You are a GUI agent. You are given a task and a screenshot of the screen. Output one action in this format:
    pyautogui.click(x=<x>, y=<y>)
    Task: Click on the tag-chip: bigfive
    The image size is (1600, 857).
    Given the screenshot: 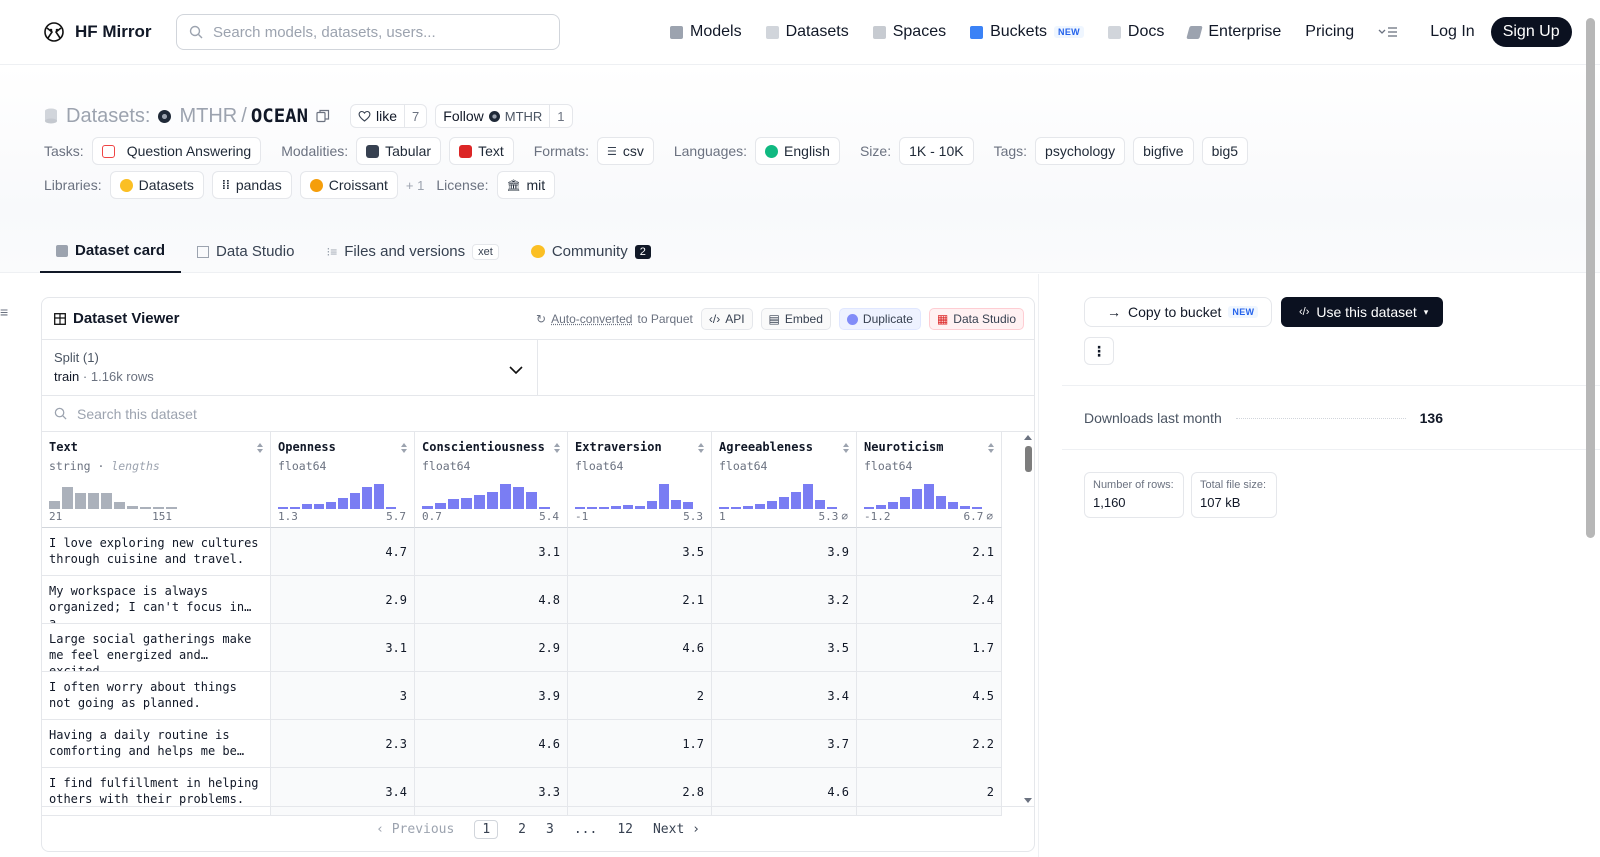 What is the action you would take?
    pyautogui.click(x=1163, y=151)
    